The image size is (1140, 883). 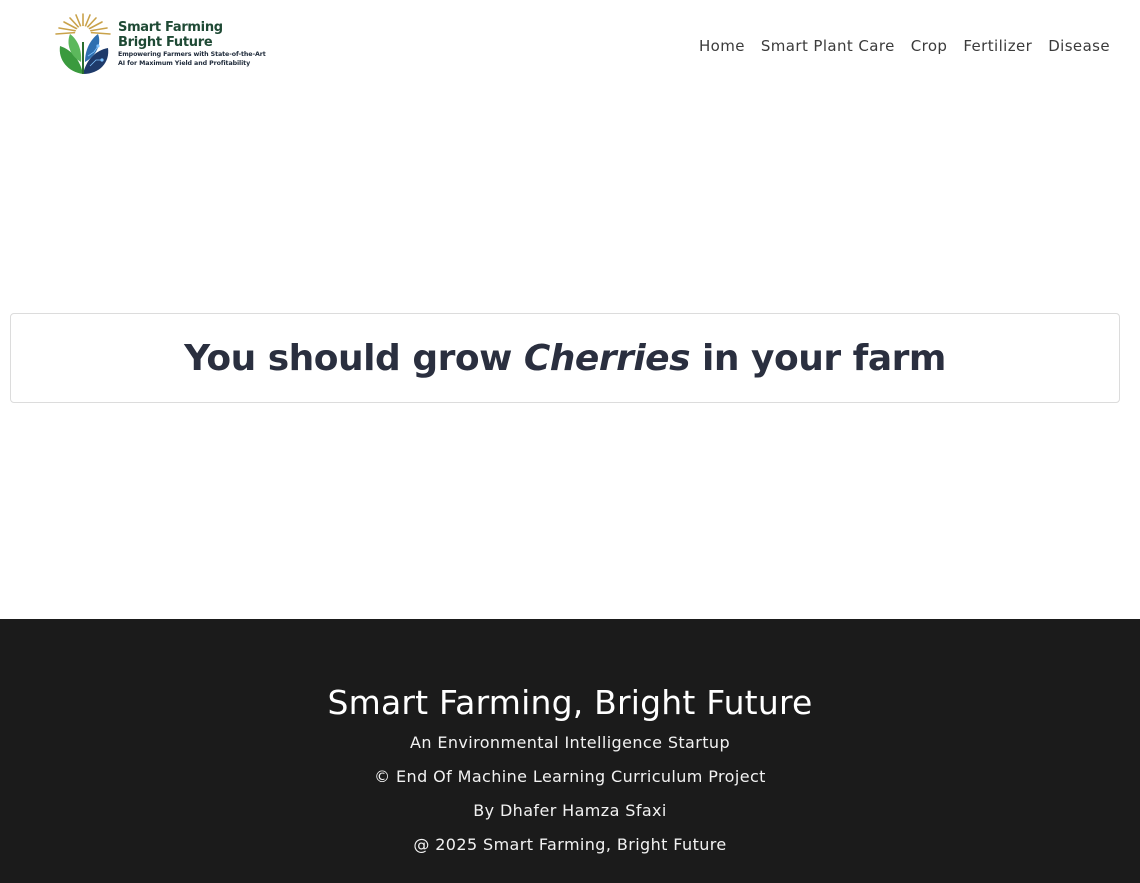 I want to click on nav-smart-plant-care-link: Smart Plant Care, so click(x=828, y=46).